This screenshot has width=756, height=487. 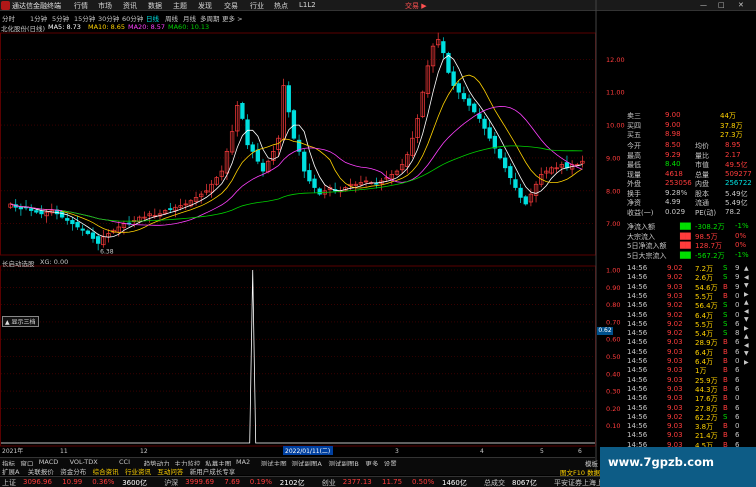 What do you see at coordinates (357, 482) in the screenshot?
I see `status-item: 2377.13` at bounding box center [357, 482].